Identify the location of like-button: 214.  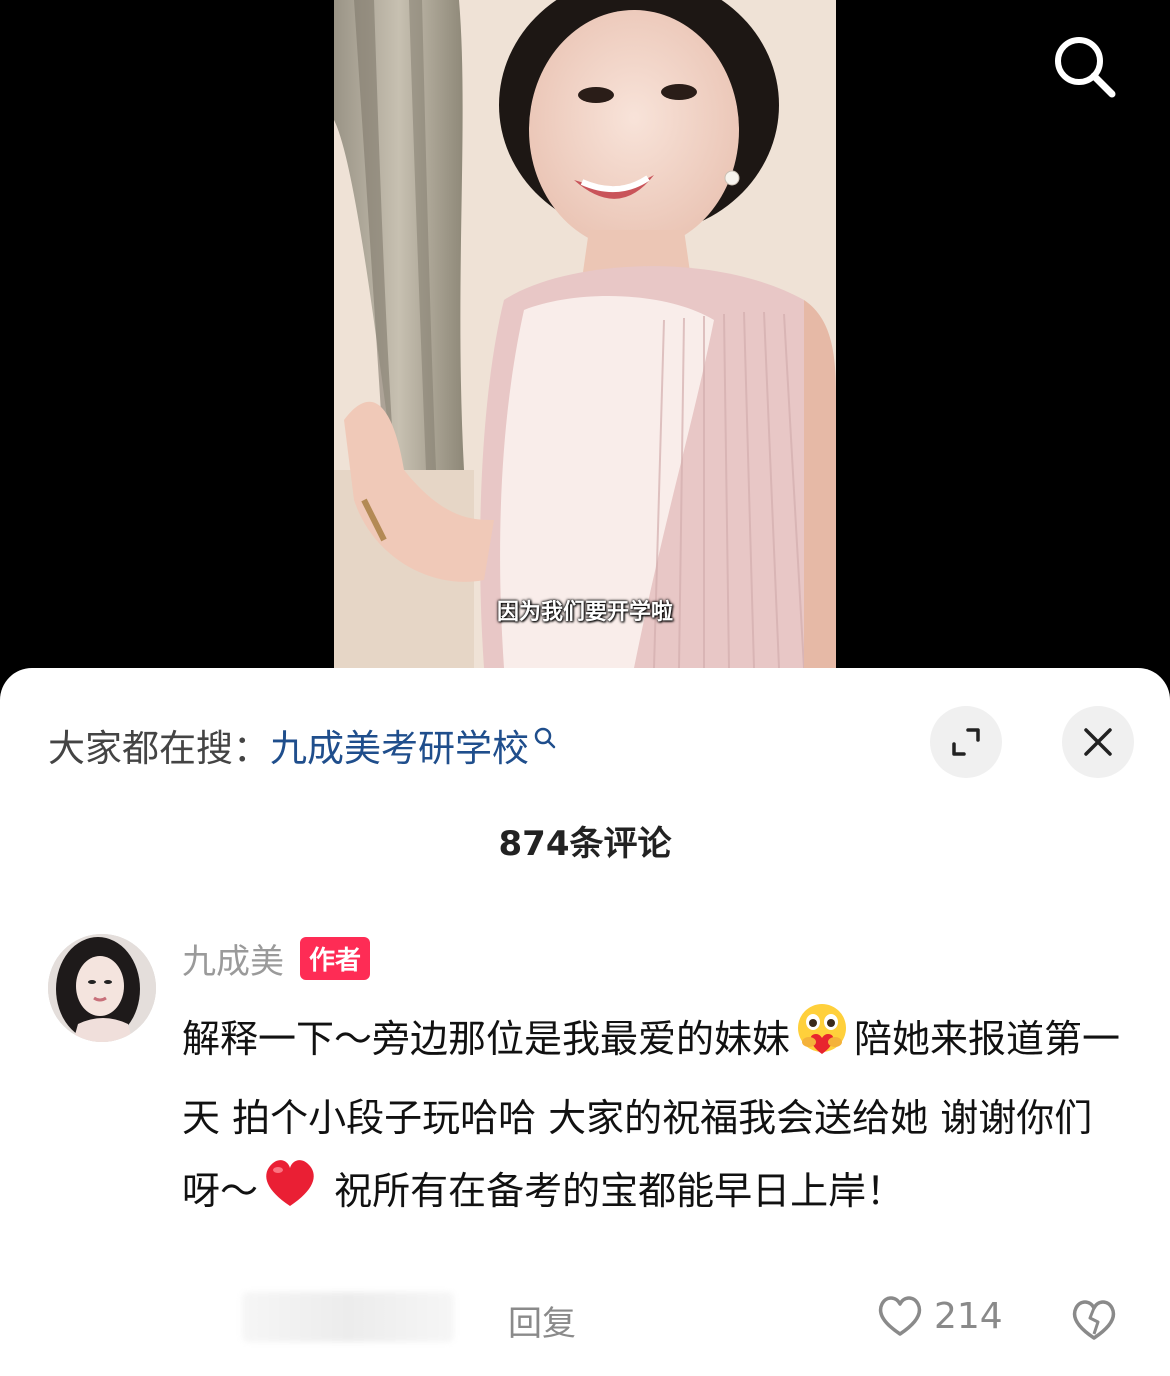
(939, 1316).